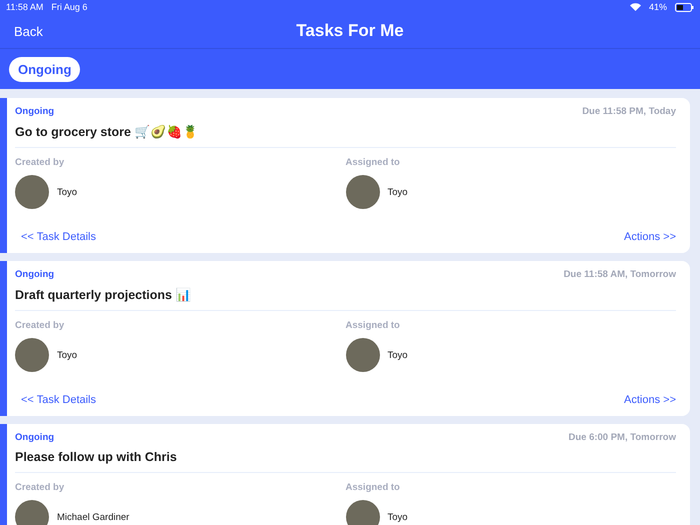  Describe the element at coordinates (684, 7) in the screenshot. I see `battery-icon` at that location.